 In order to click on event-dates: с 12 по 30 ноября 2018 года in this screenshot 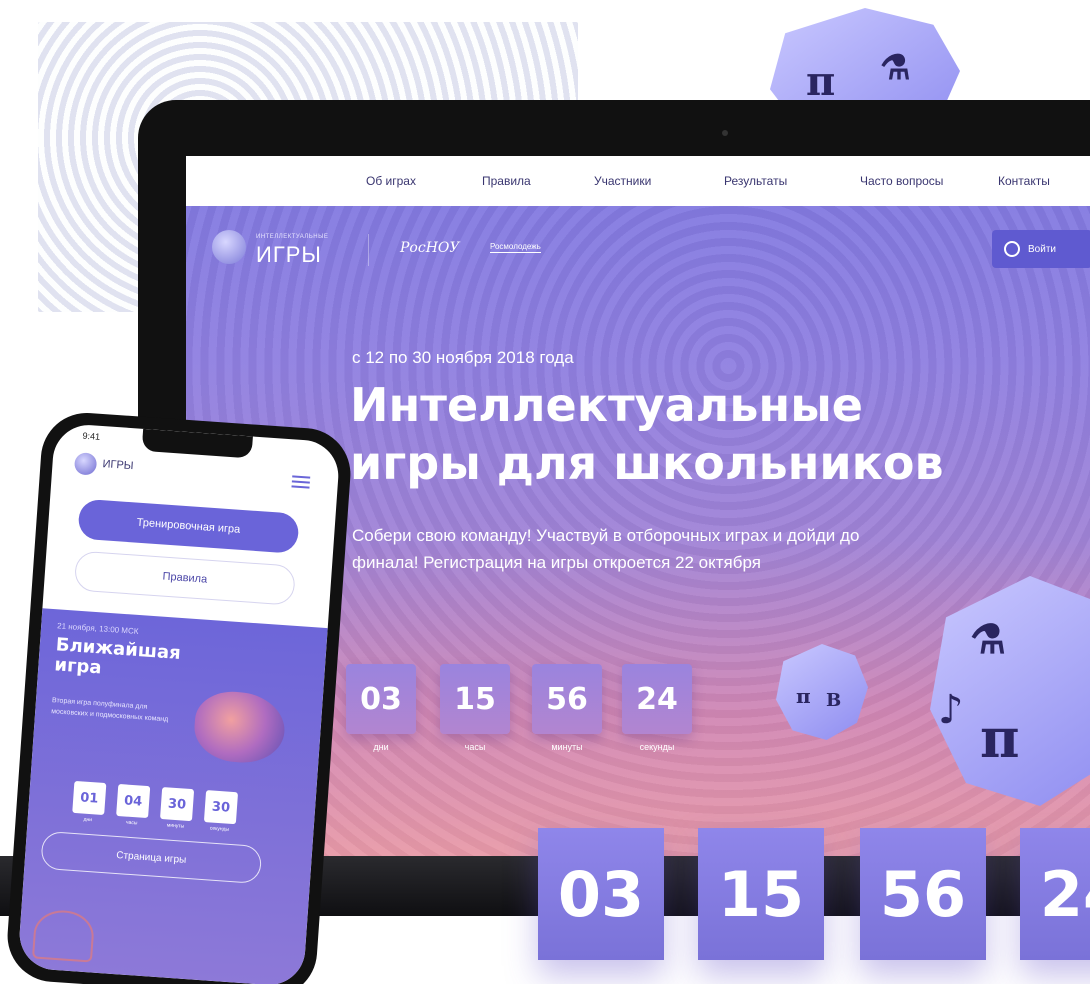, I will do `click(463, 357)`.